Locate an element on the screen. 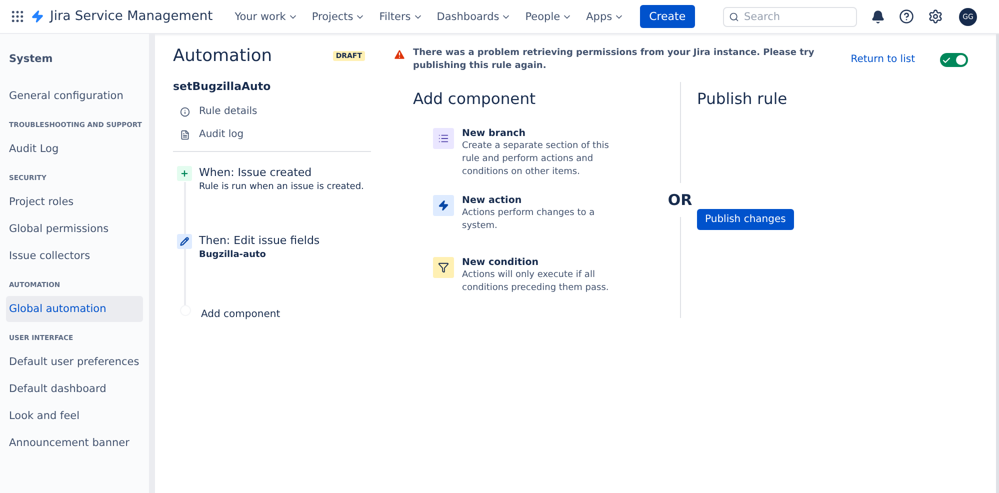 The image size is (999, 493). page-title: Automation is located at coordinates (222, 56).